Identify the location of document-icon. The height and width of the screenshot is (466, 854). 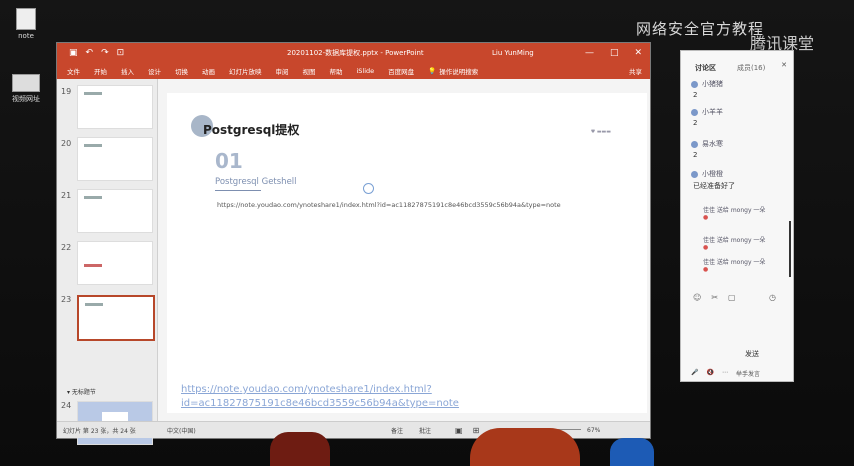
(26, 19).